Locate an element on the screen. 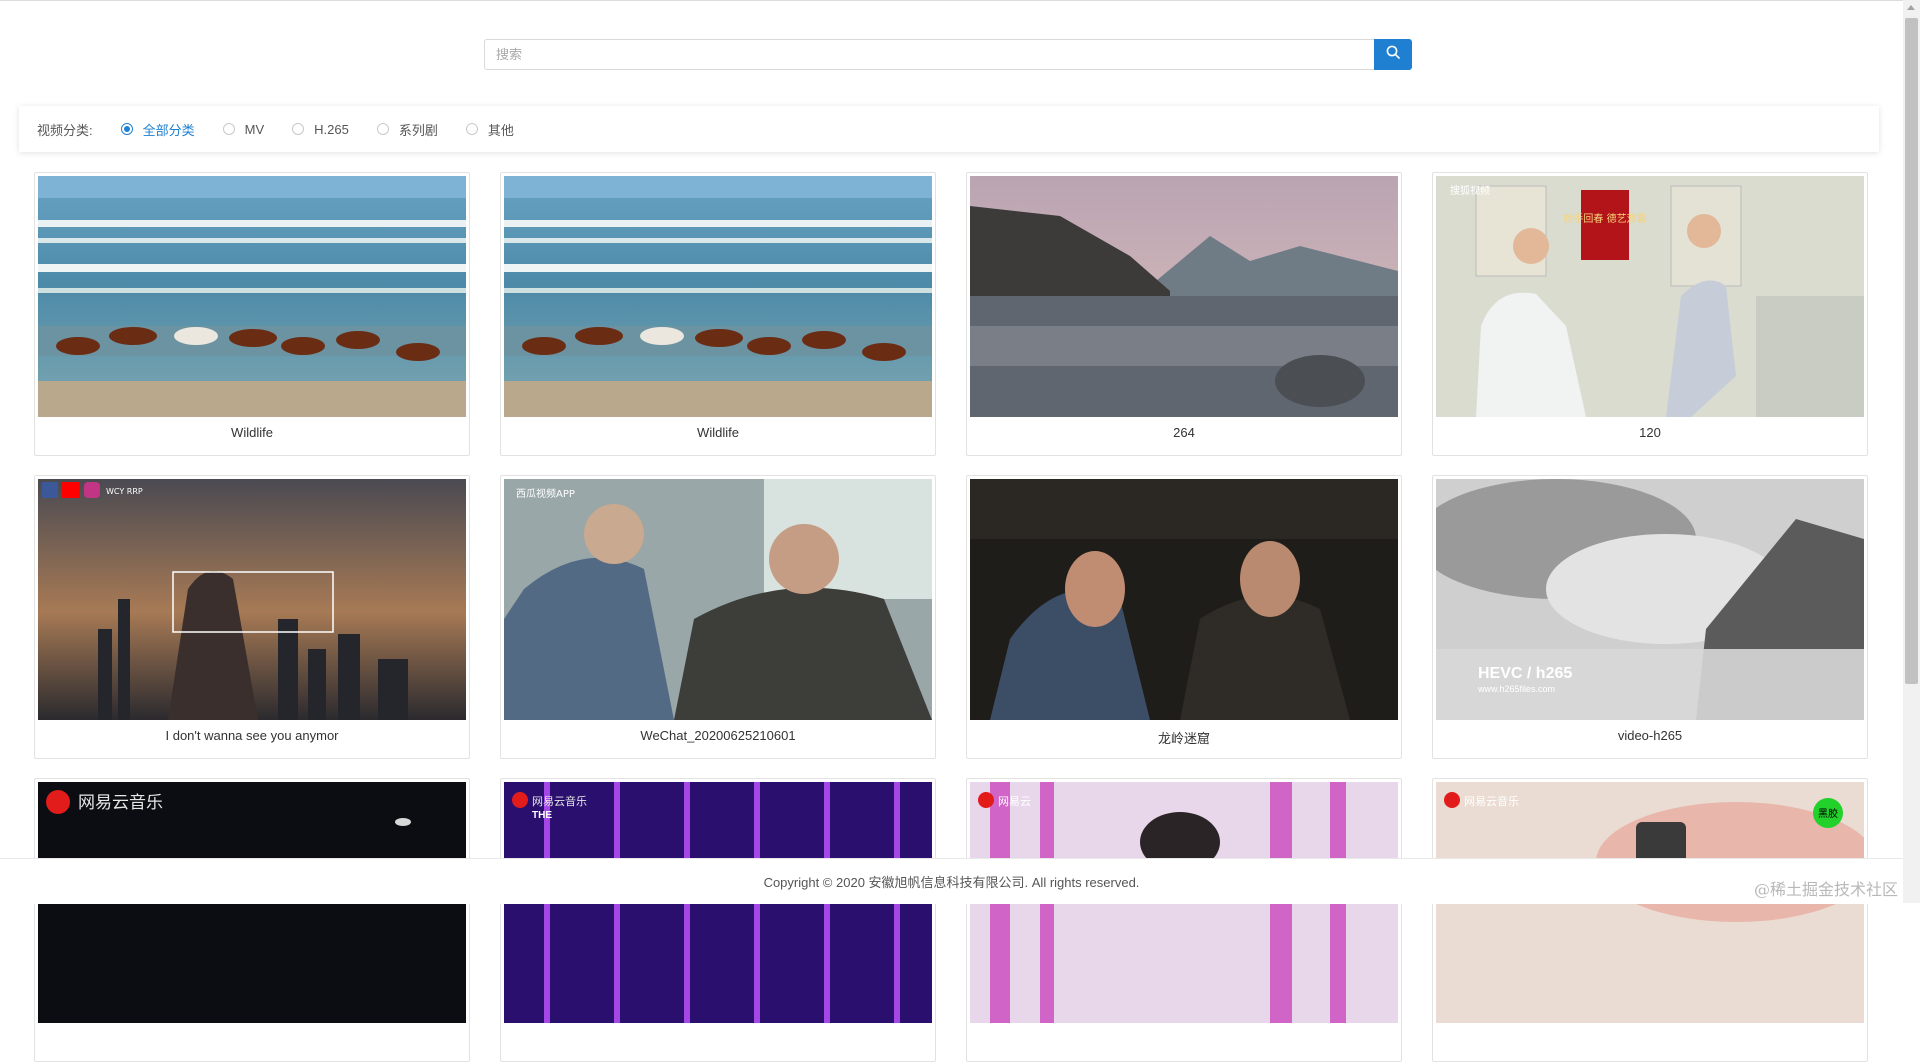  radio-mv: MV is located at coordinates (243, 129).